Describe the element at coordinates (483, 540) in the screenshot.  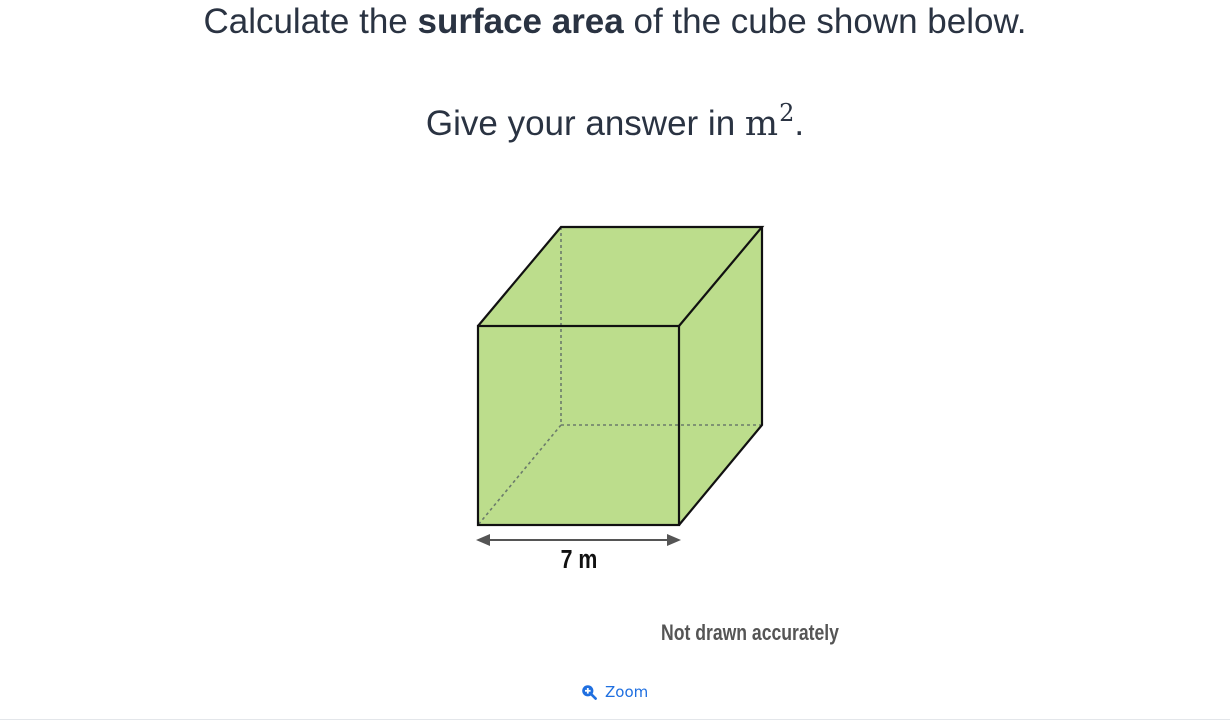
I see `dimension-arrow-head-left` at that location.